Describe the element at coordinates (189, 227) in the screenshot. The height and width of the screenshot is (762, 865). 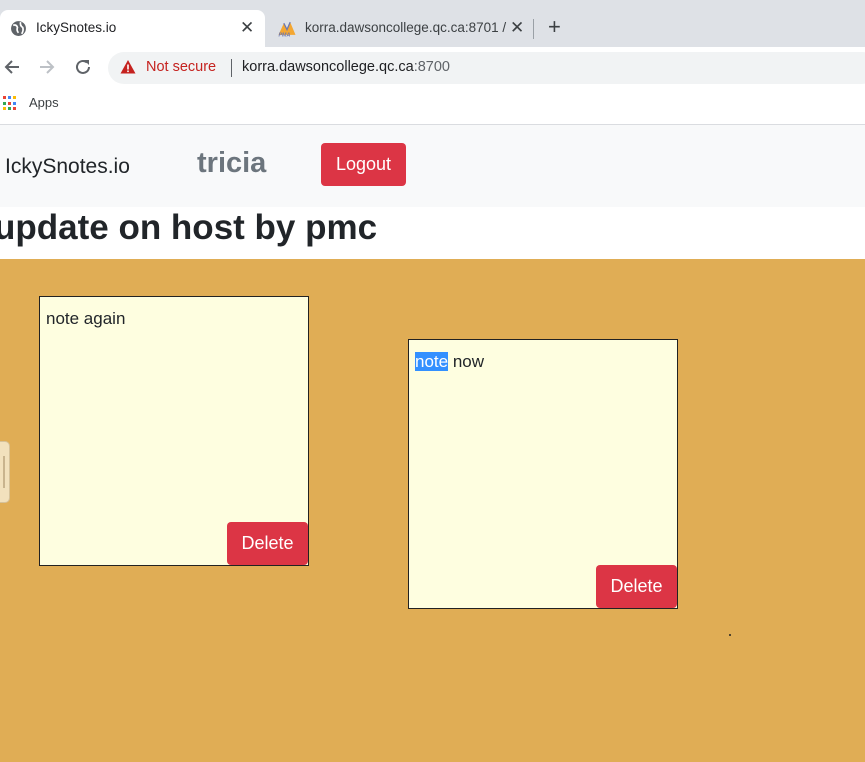
I see `board-title: update on host by pmc` at that location.